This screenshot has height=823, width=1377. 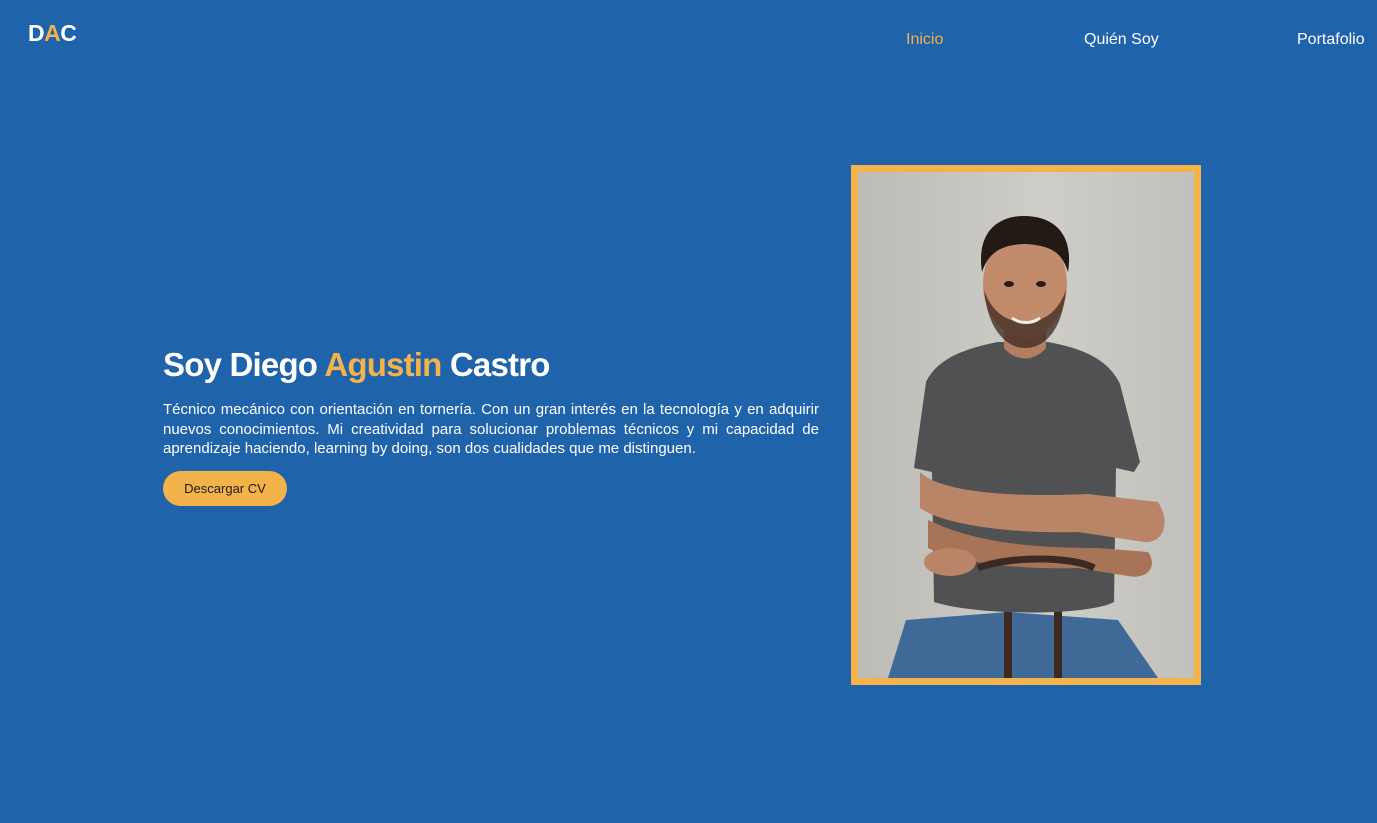 I want to click on eye-right, so click(x=1041, y=284).